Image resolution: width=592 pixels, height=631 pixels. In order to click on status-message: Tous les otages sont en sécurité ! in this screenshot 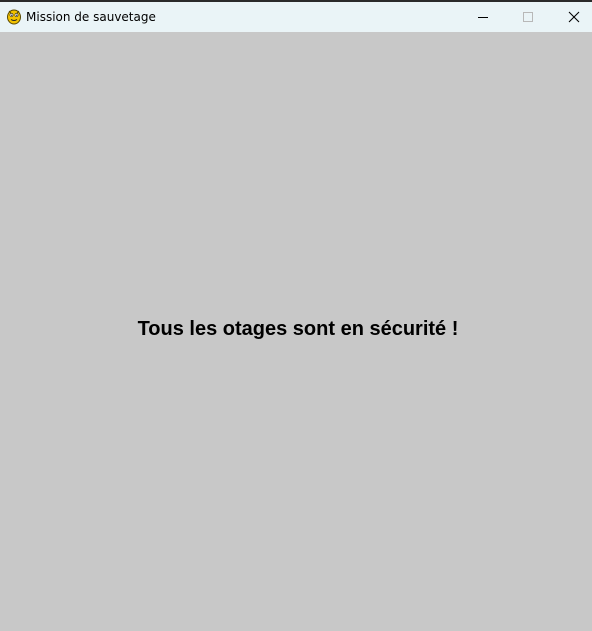, I will do `click(298, 329)`.